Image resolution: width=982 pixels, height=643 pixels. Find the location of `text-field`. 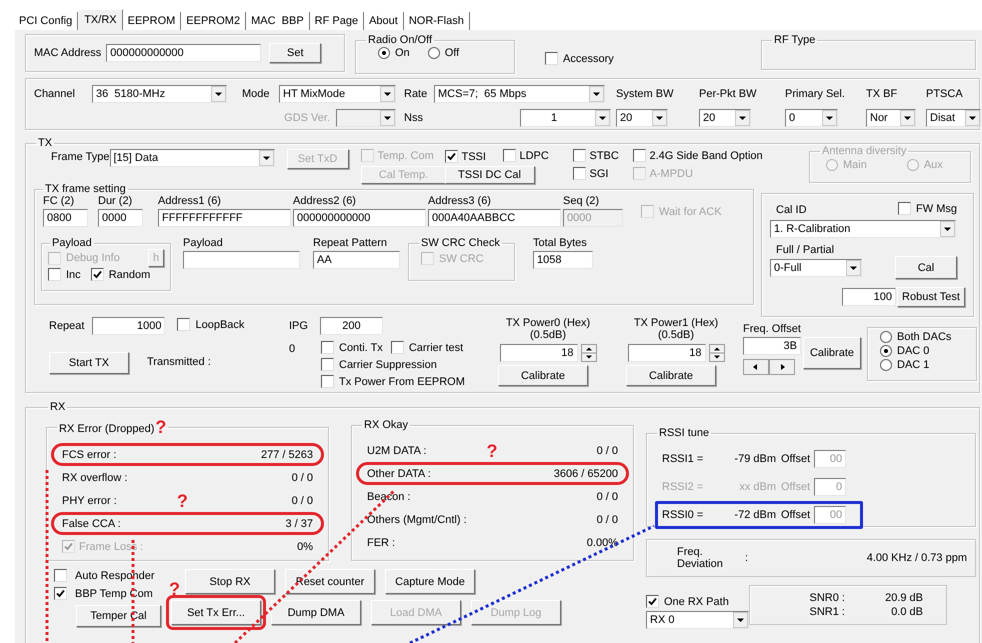

text-field is located at coordinates (241, 260).